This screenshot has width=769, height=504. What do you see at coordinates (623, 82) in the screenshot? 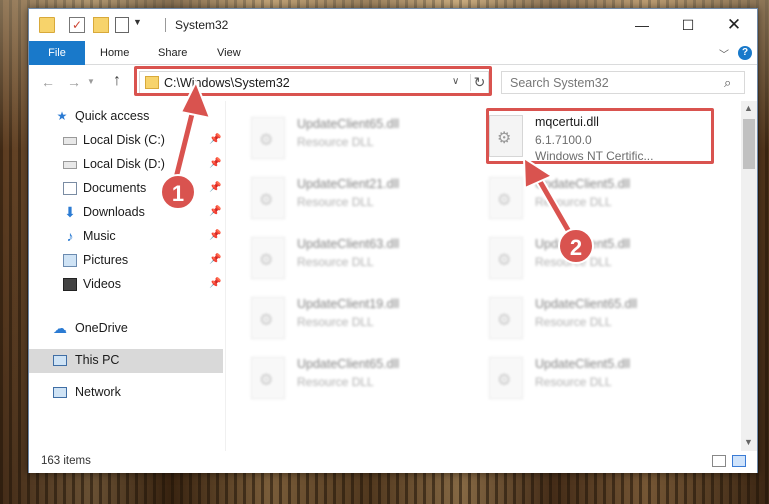
I see `search-input: Search System32 ⌕` at bounding box center [623, 82].